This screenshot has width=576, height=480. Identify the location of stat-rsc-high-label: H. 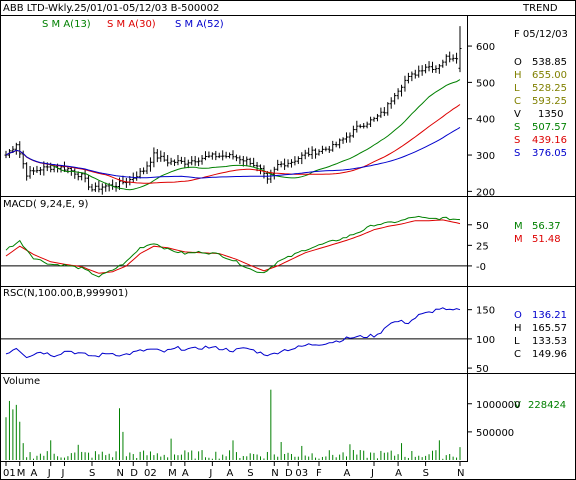
(518, 328).